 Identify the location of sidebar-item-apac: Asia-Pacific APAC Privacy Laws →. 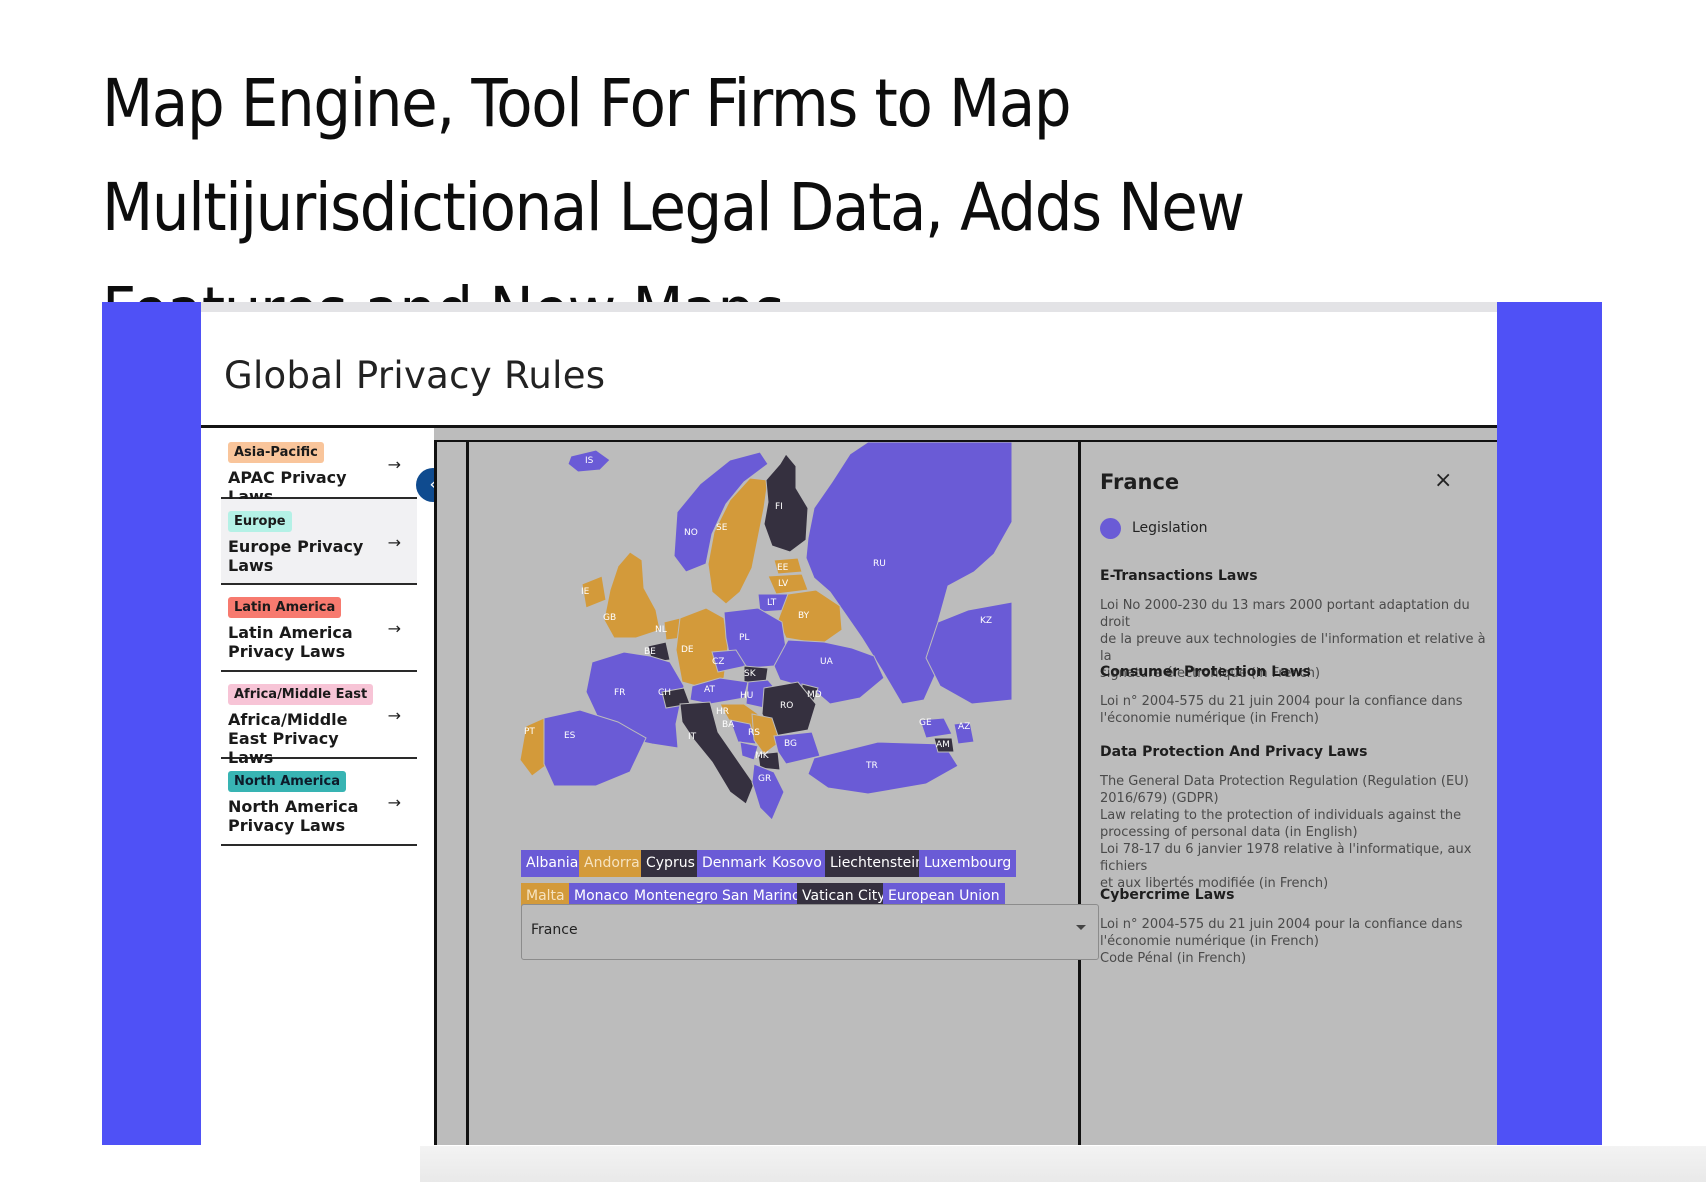
(319, 467).